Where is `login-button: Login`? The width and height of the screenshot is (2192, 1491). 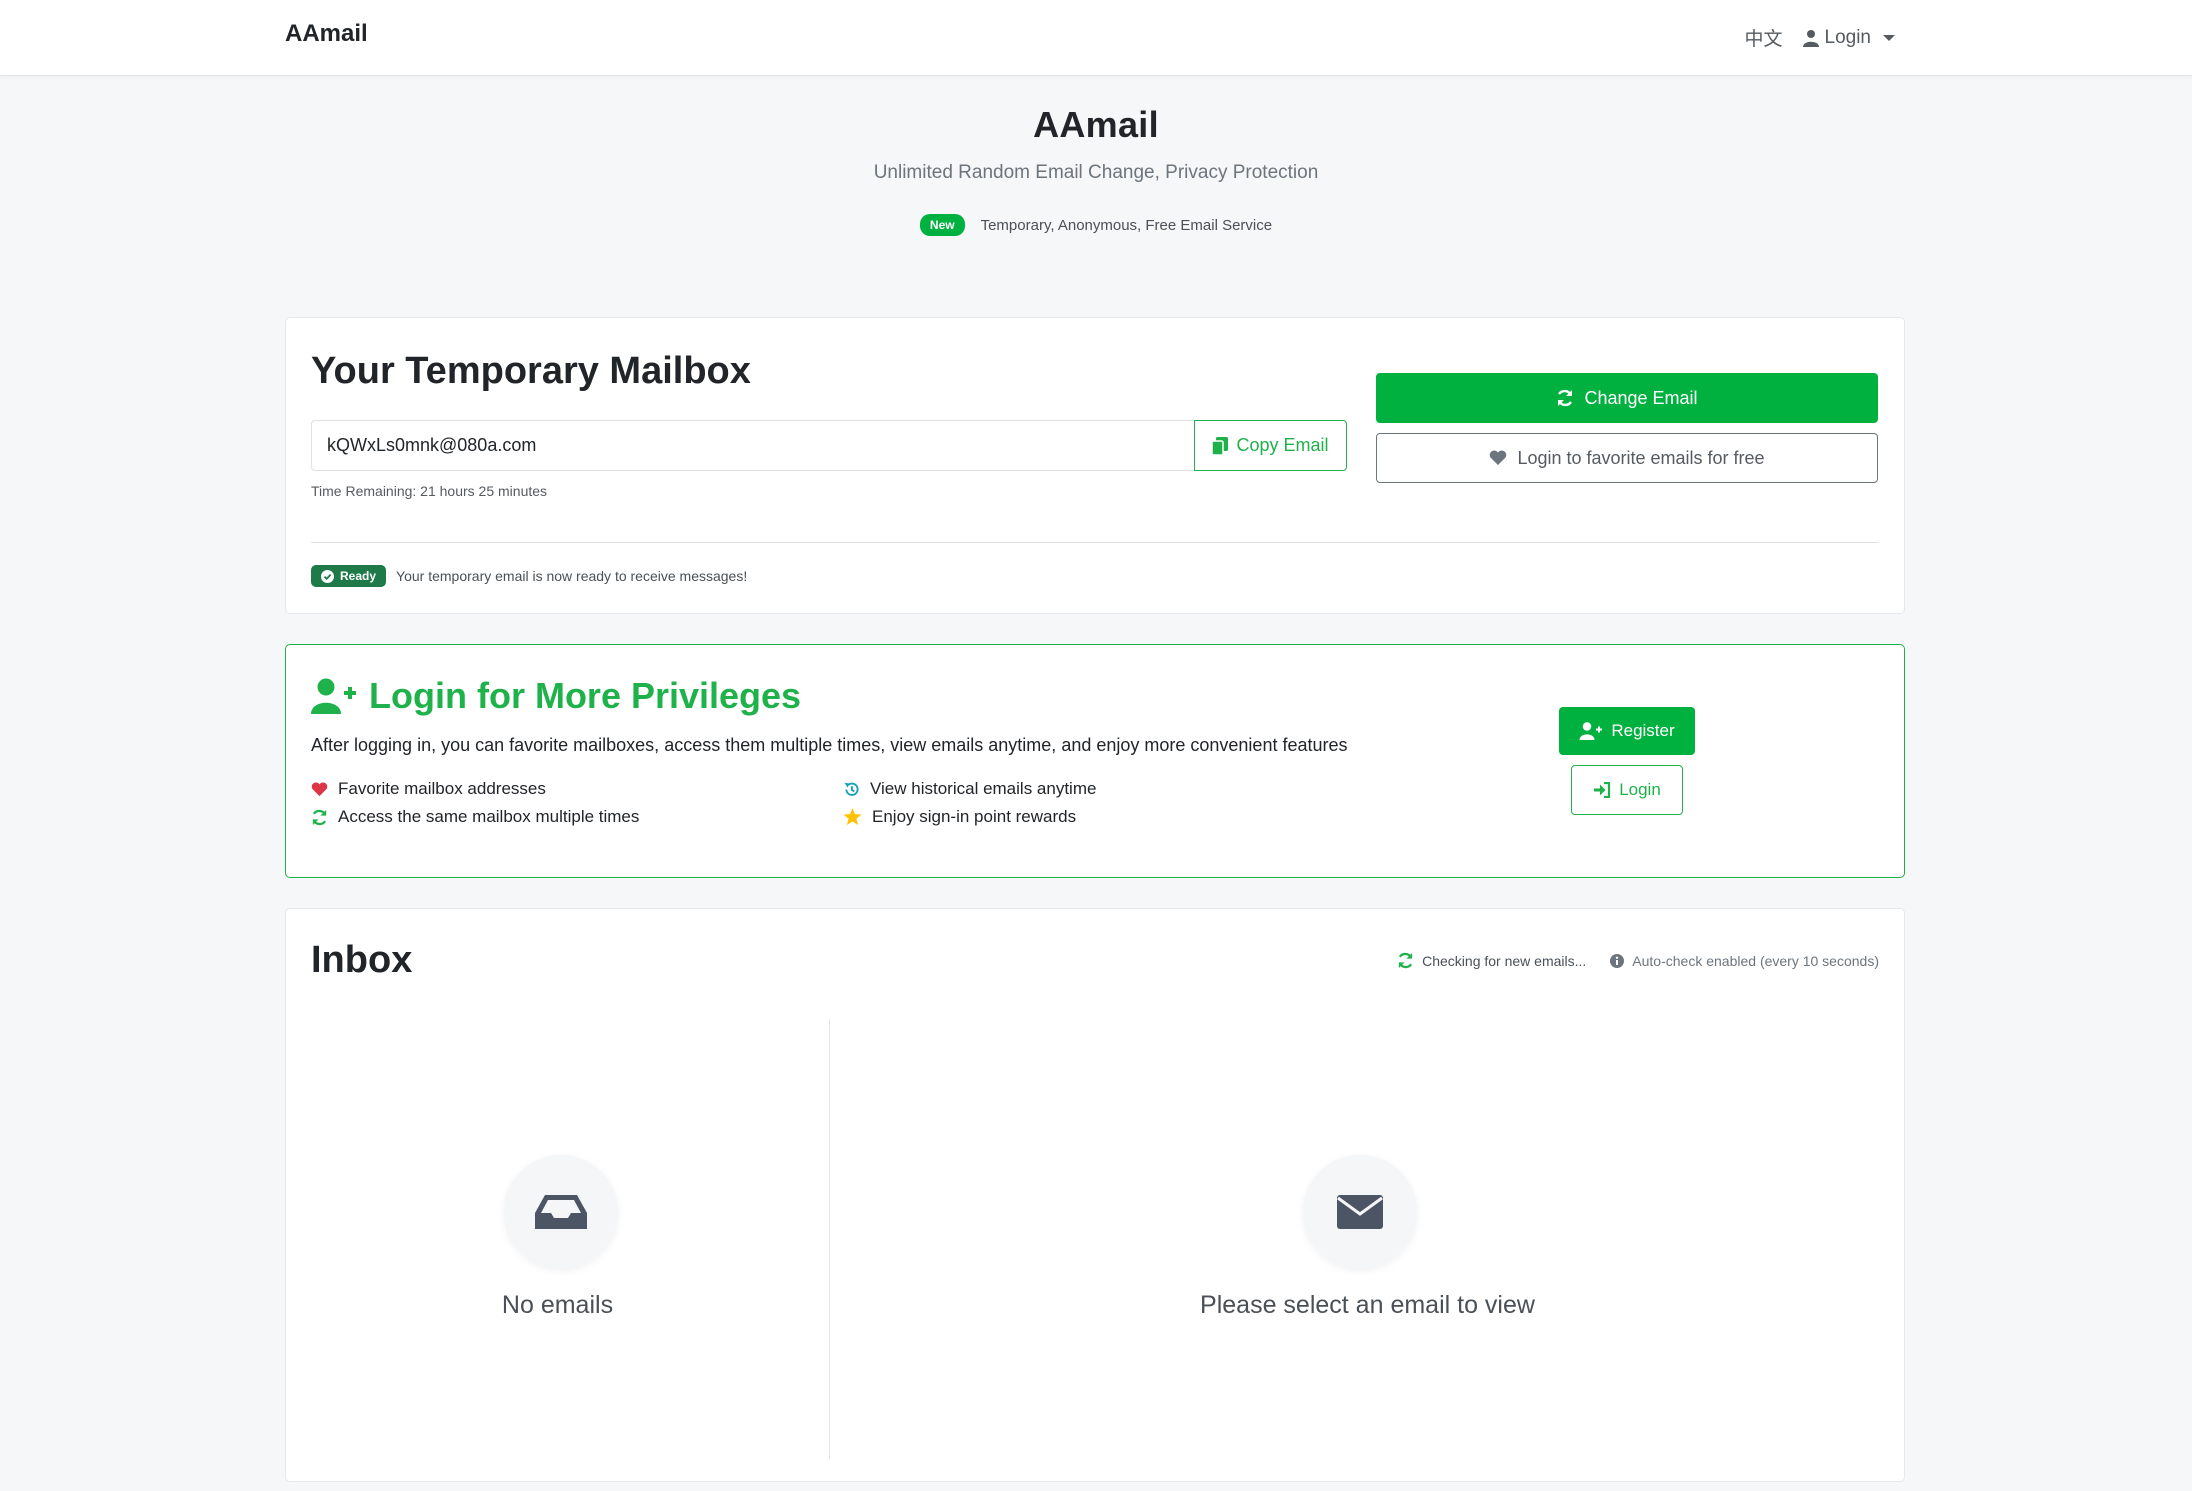 login-button: Login is located at coordinates (1627, 790).